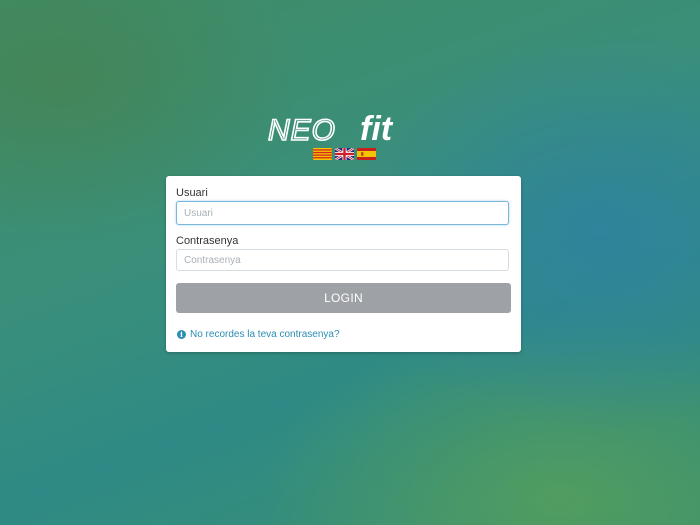 The image size is (700, 525). I want to click on forgot-password-label: No recordes la teva contrasenya?, so click(265, 334).